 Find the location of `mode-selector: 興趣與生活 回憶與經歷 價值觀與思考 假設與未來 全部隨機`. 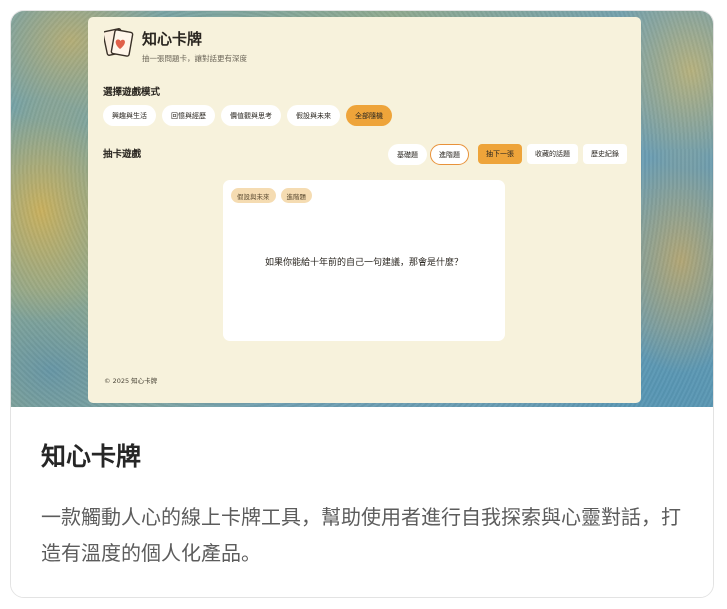

mode-selector: 興趣與生活 回憶與經歷 價值觀與思考 假設與未來 全部隨機 is located at coordinates (247, 115).